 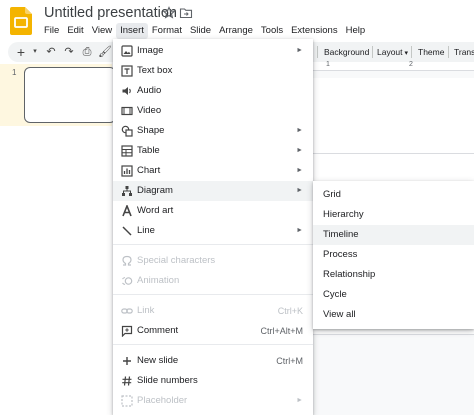 What do you see at coordinates (167, 380) in the screenshot?
I see `menu-item-label: Slide numbers` at bounding box center [167, 380].